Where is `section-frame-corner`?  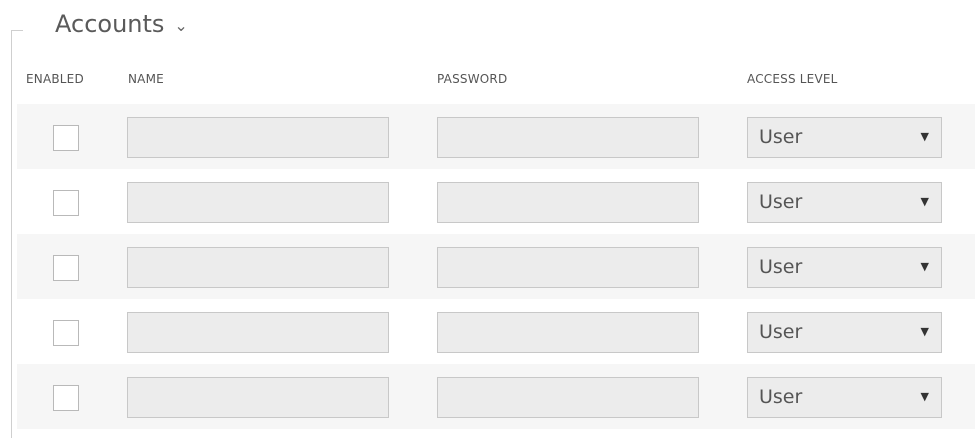 section-frame-corner is located at coordinates (17, 30).